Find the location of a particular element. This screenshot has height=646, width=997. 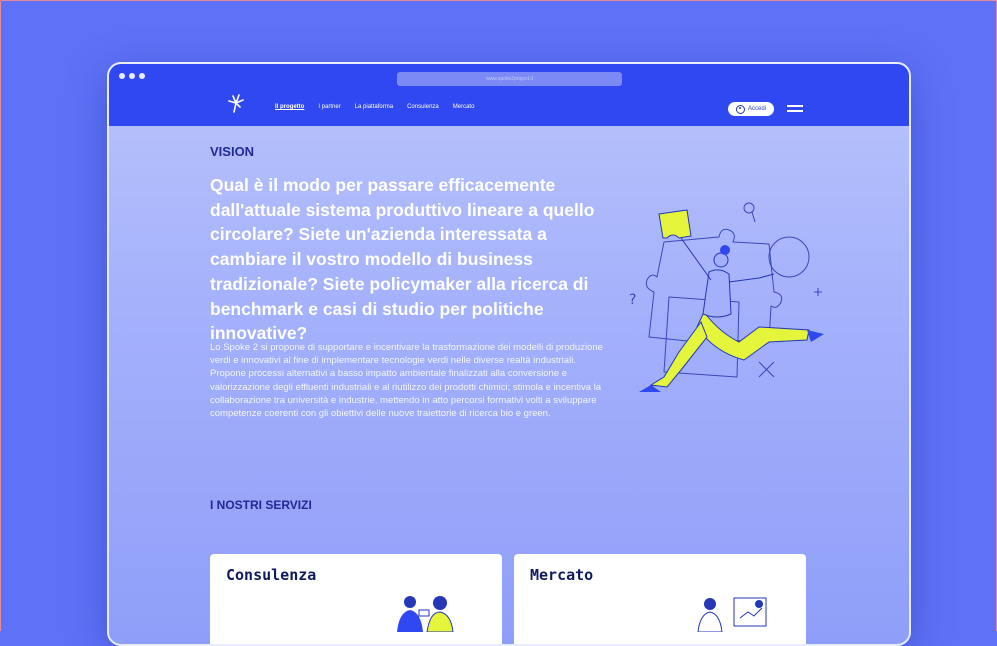

puzzle-person-illustration: ? is located at coordinates (726, 297).